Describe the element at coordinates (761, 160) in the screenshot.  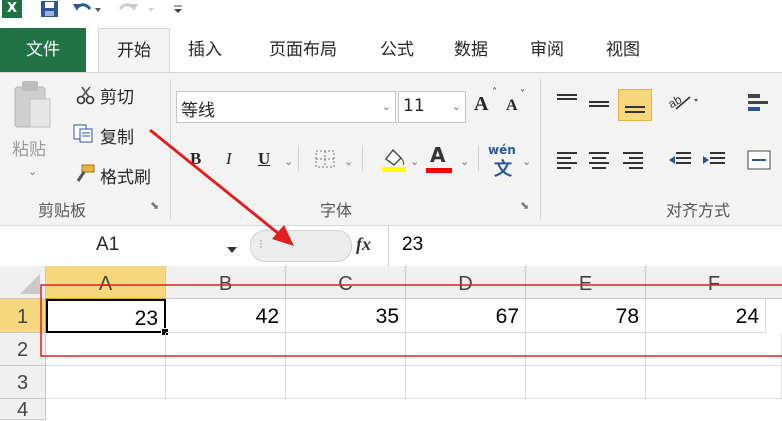
I see `merge-center-icon` at that location.